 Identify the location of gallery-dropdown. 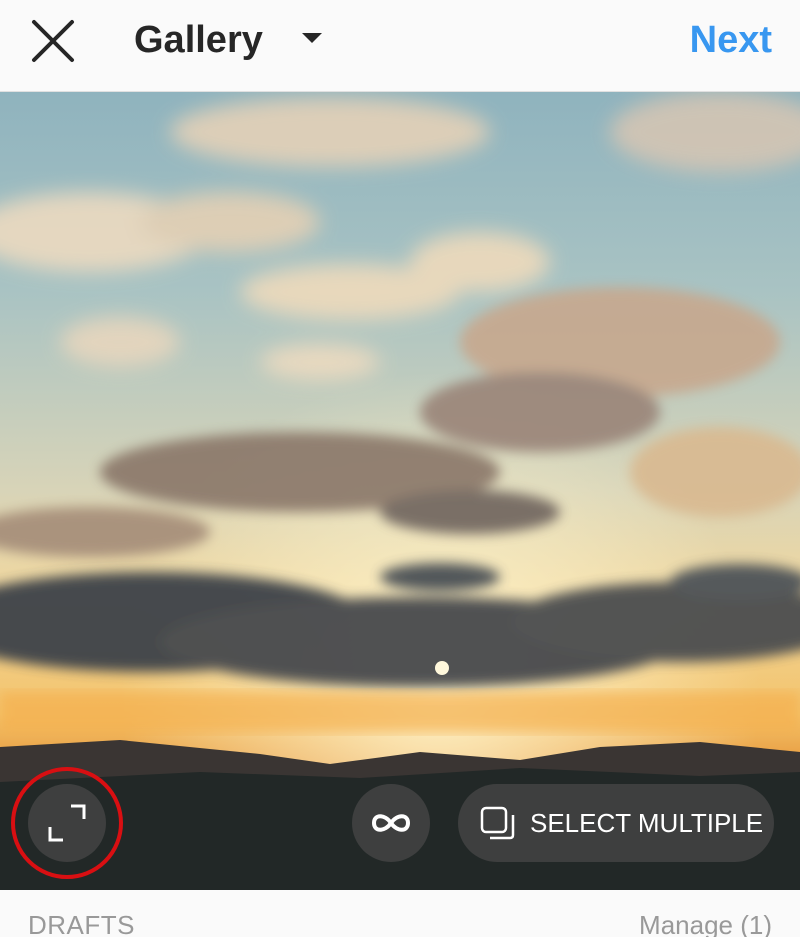
(312, 38).